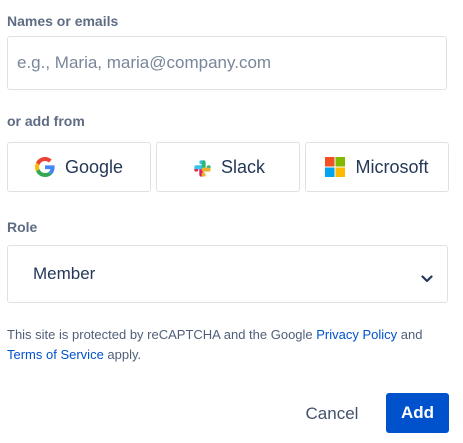  Describe the element at coordinates (22, 227) in the screenshot. I see `role-label: Role` at that location.